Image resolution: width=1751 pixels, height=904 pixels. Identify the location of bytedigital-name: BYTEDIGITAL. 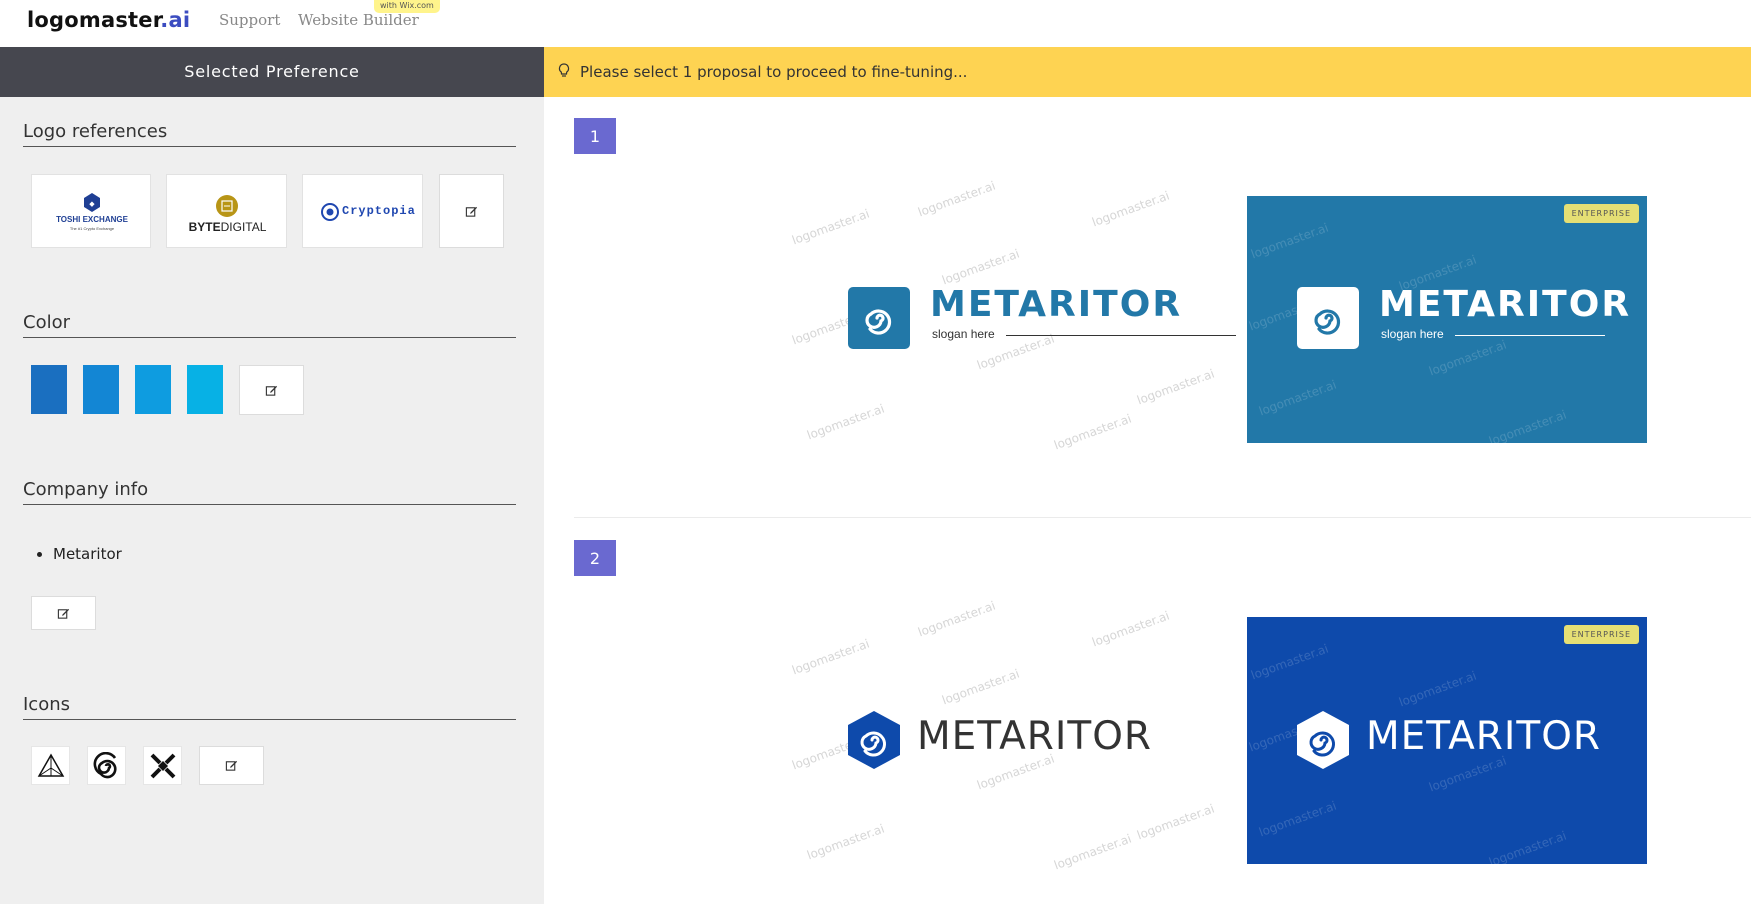
(227, 227).